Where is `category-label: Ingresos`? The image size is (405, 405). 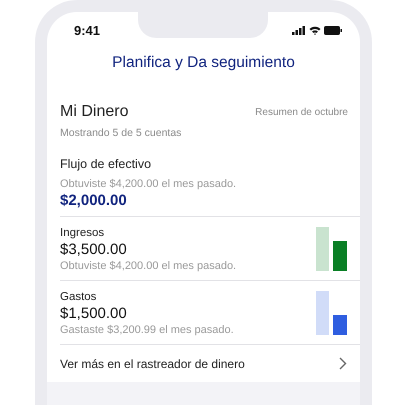
category-label: Ingresos is located at coordinates (83, 232).